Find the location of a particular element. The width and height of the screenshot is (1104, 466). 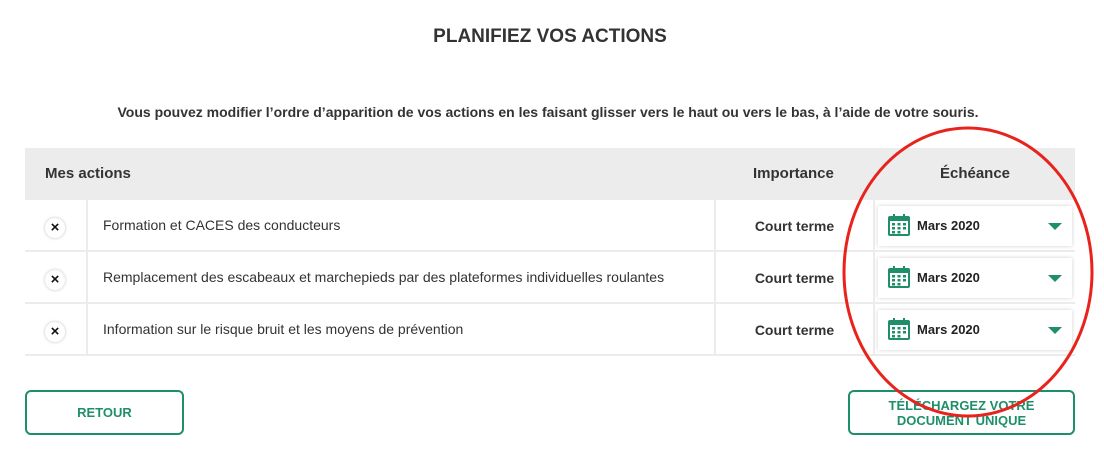

back-button: RETOUR is located at coordinates (104, 412).